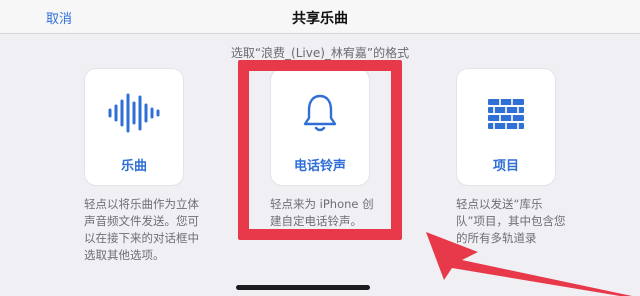 The width and height of the screenshot is (640, 296). I want to click on bell-icon, so click(320, 113).